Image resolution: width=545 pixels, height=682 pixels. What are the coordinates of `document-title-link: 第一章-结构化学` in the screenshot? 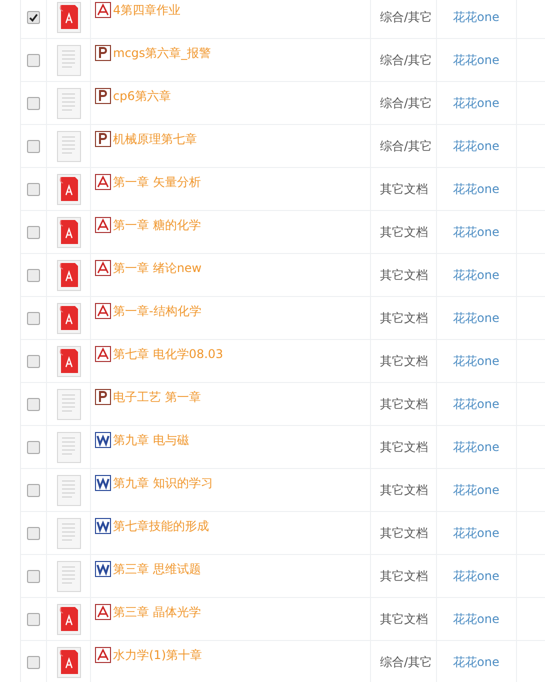 It's located at (148, 311).